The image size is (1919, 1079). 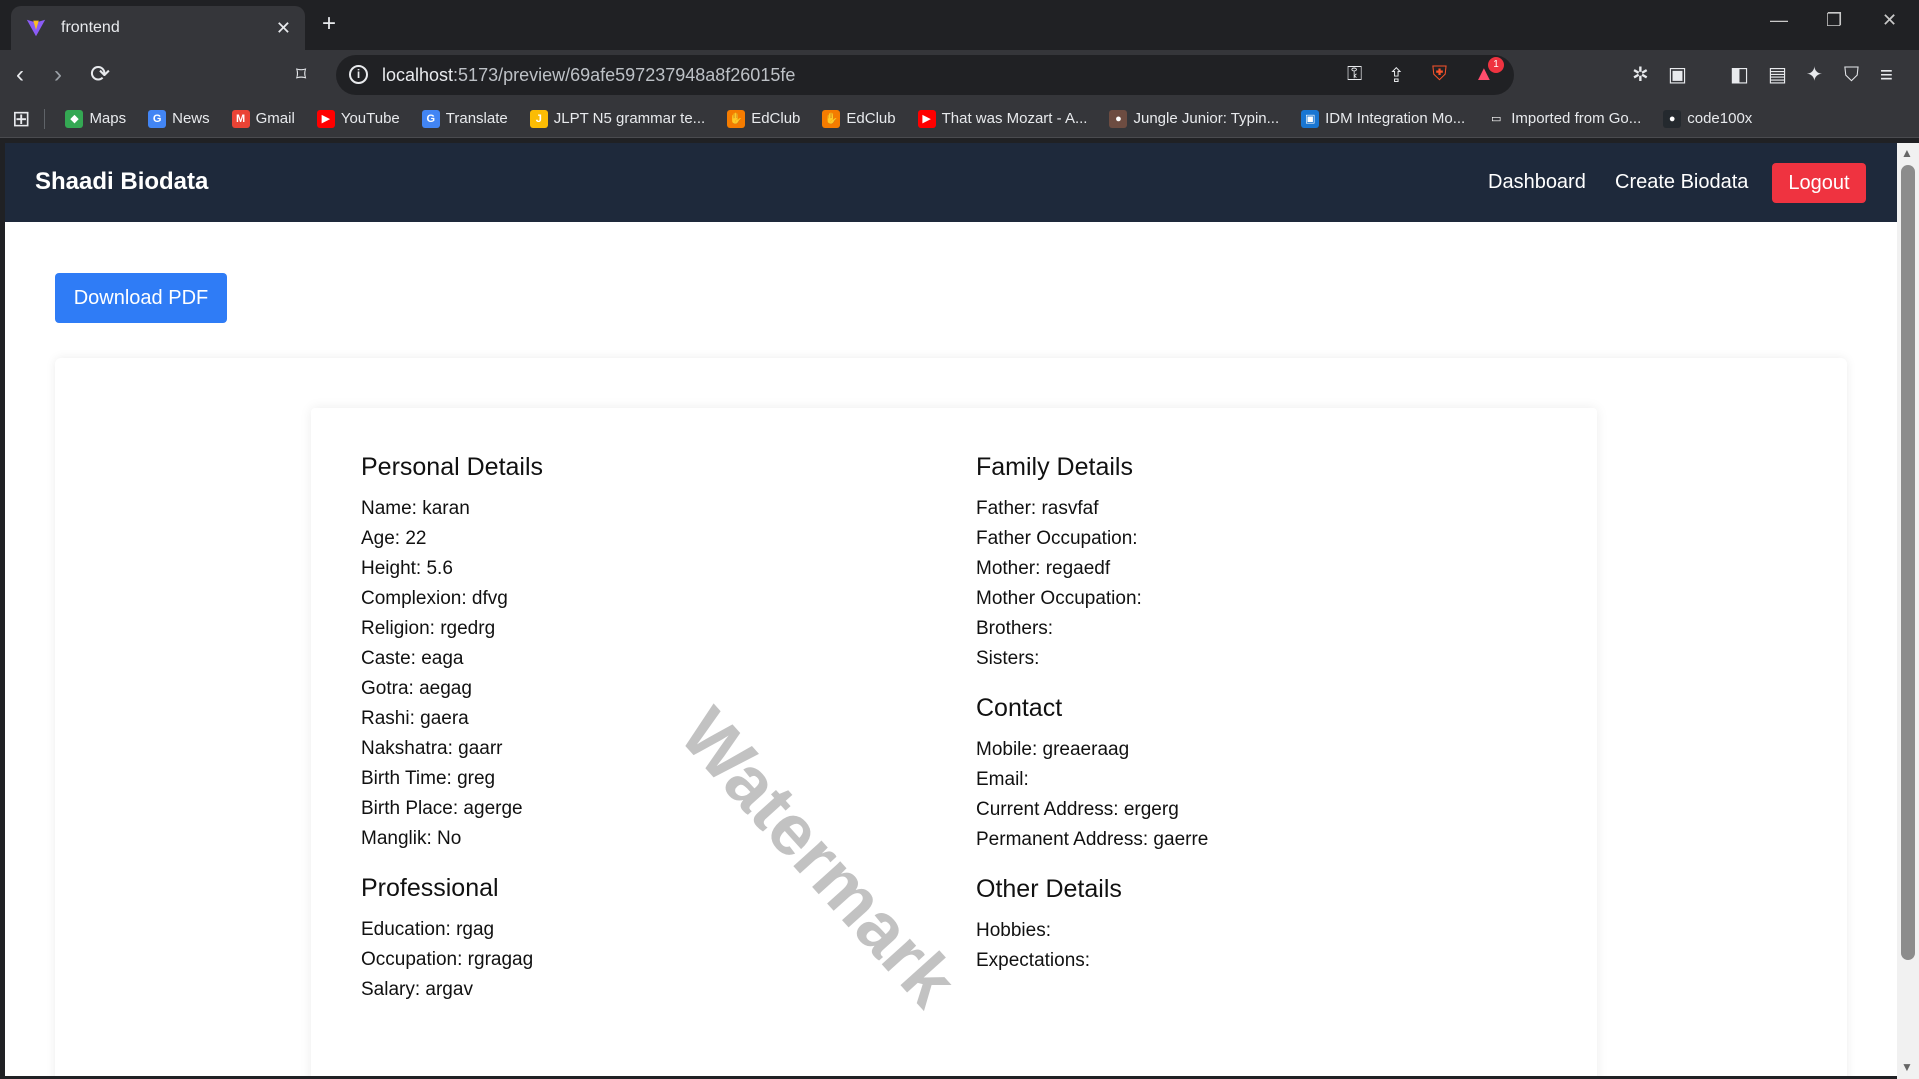 I want to click on vpn-icon: ⛉, so click(x=1851, y=75).